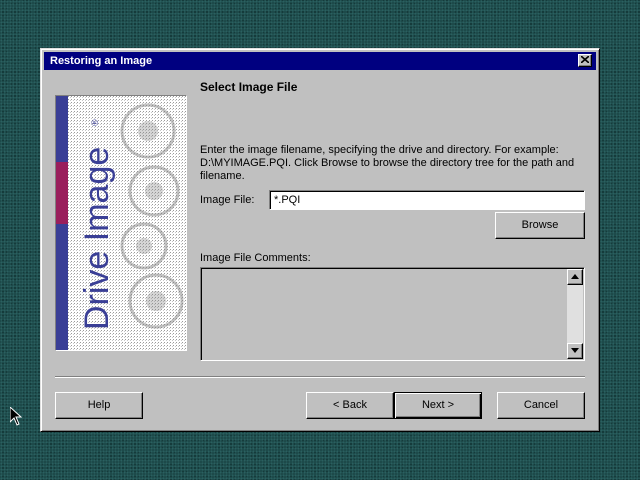  I want to click on close-button, so click(585, 60).